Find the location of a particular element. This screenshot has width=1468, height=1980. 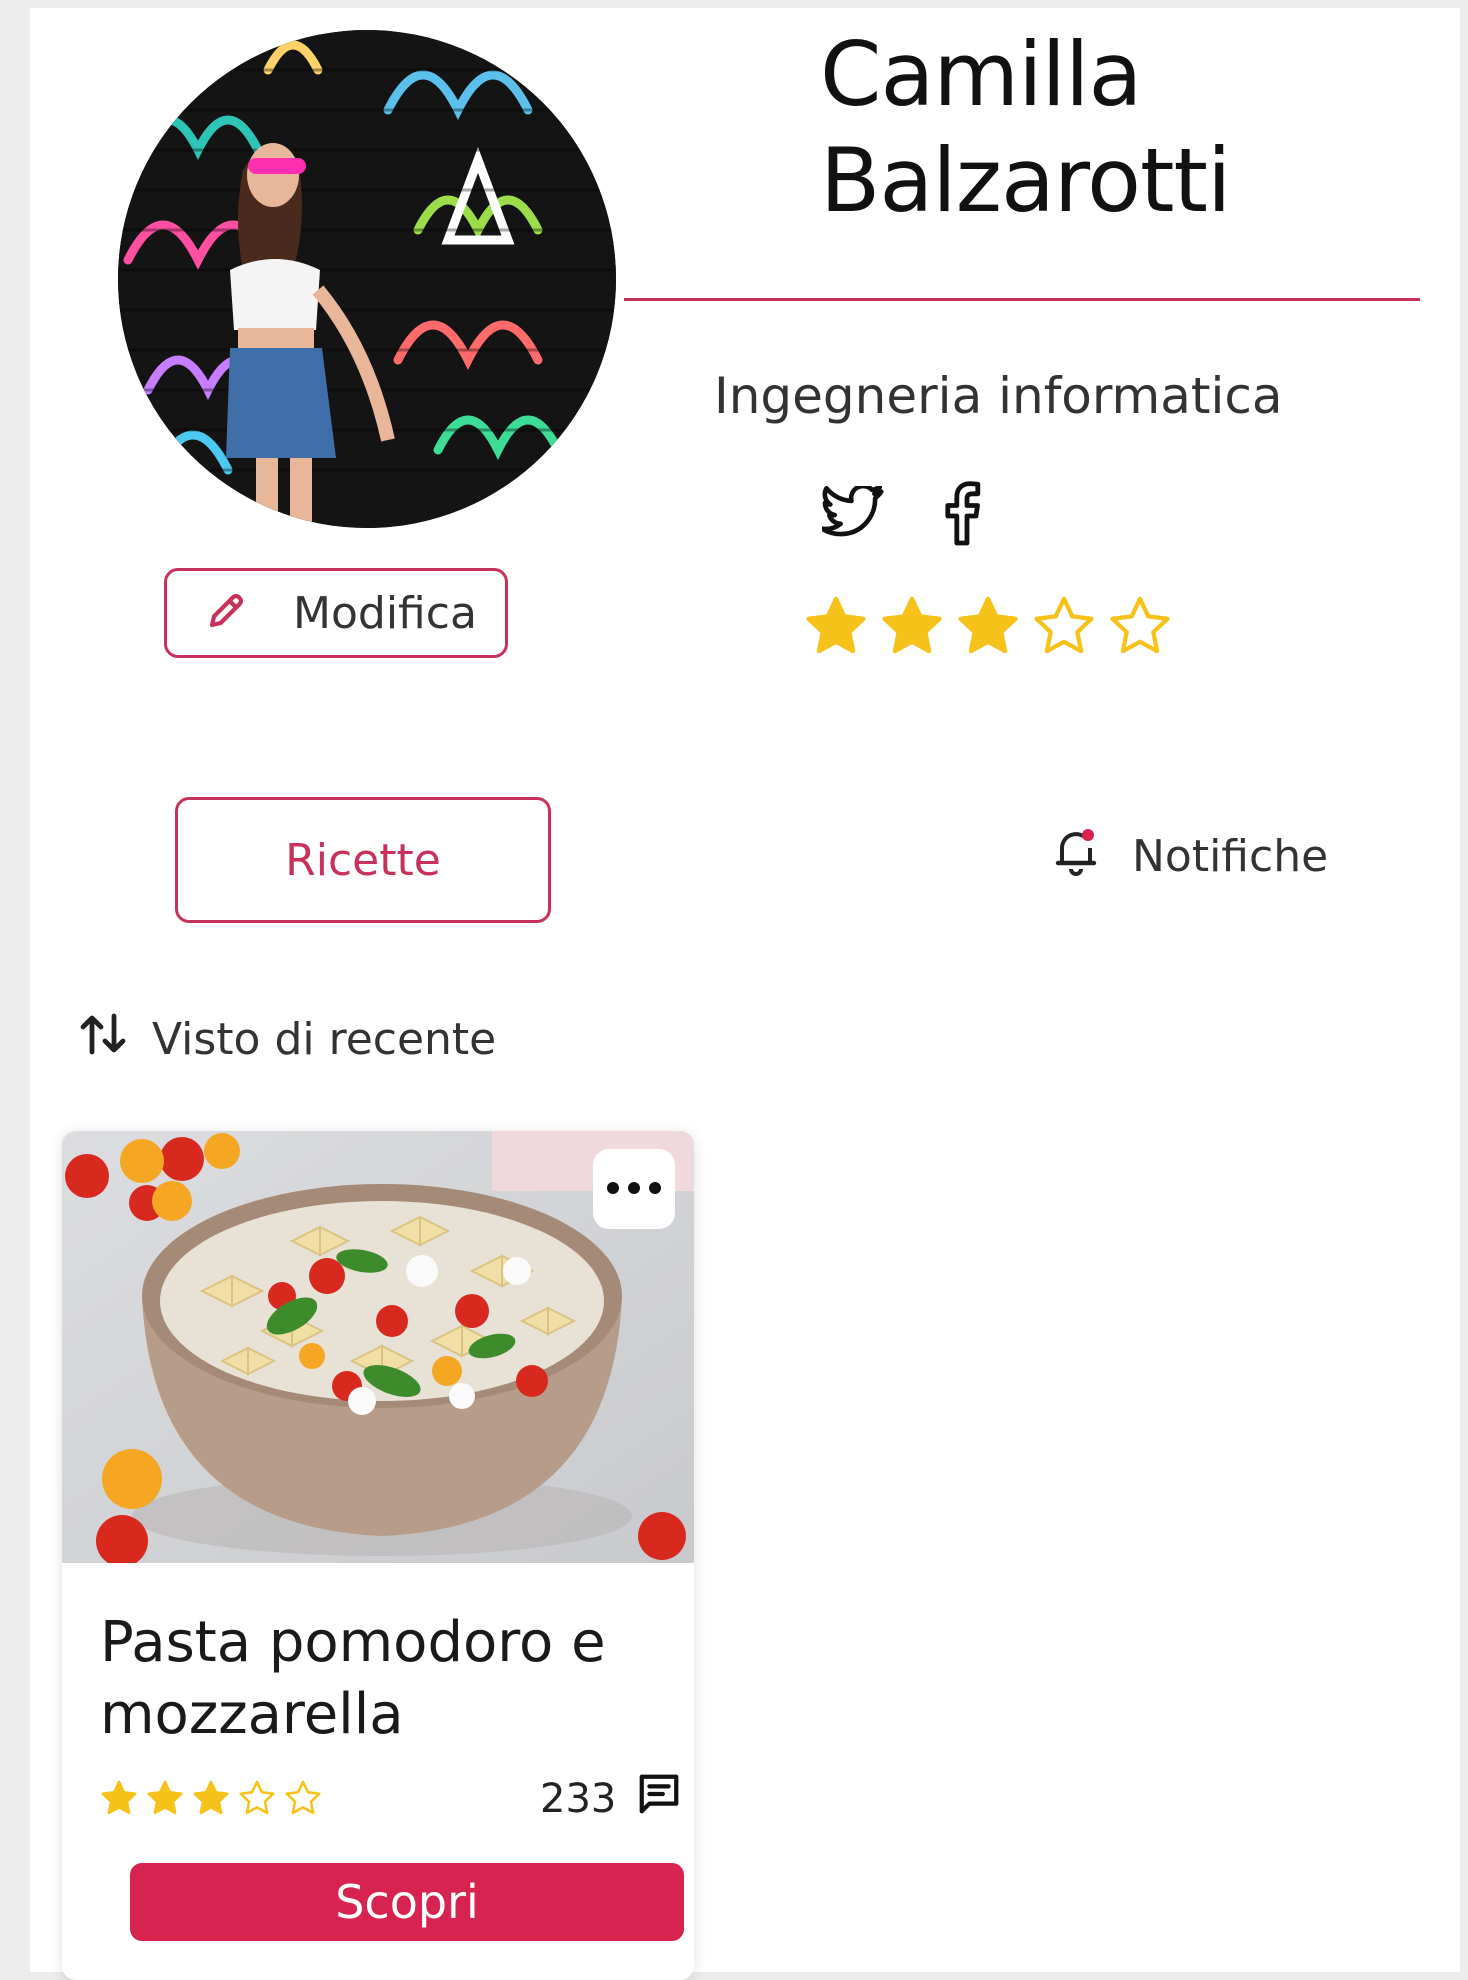

profile-name: Camilla Balzarotti is located at coordinates (1025, 128).